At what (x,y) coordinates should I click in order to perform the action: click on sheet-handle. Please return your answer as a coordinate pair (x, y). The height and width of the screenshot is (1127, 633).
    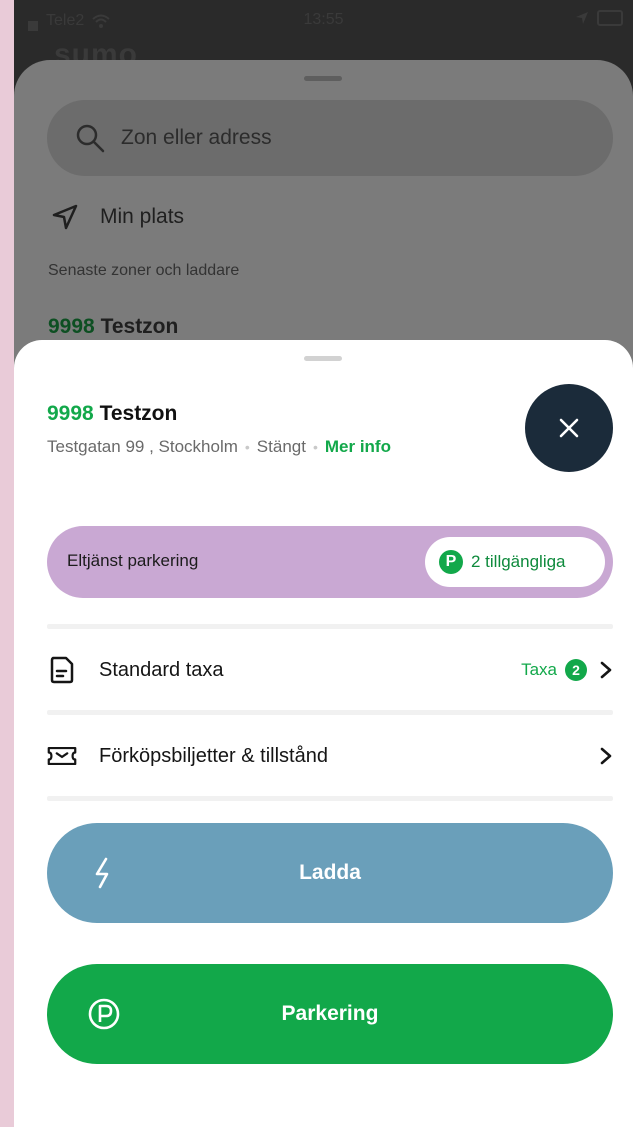
    Looking at the image, I should click on (323, 358).